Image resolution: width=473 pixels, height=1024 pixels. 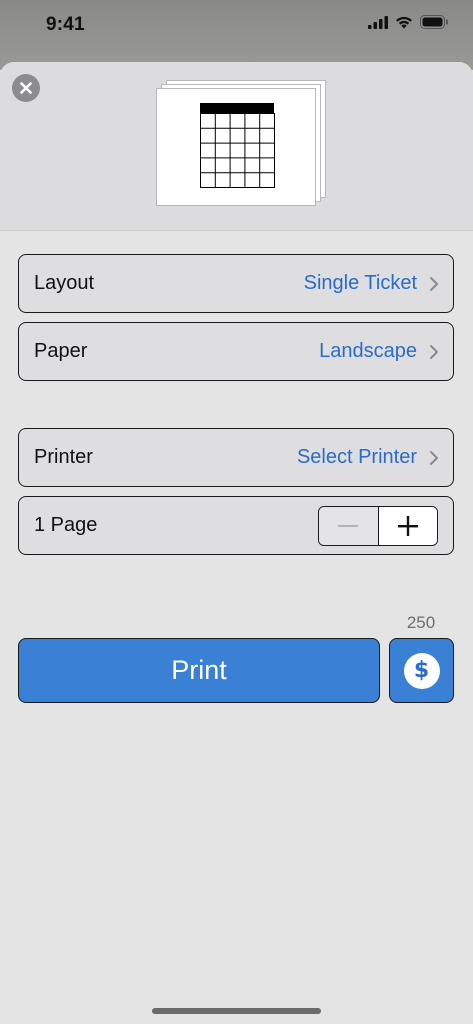 I want to click on paper-row: Paper Landscape, so click(x=236, y=351).